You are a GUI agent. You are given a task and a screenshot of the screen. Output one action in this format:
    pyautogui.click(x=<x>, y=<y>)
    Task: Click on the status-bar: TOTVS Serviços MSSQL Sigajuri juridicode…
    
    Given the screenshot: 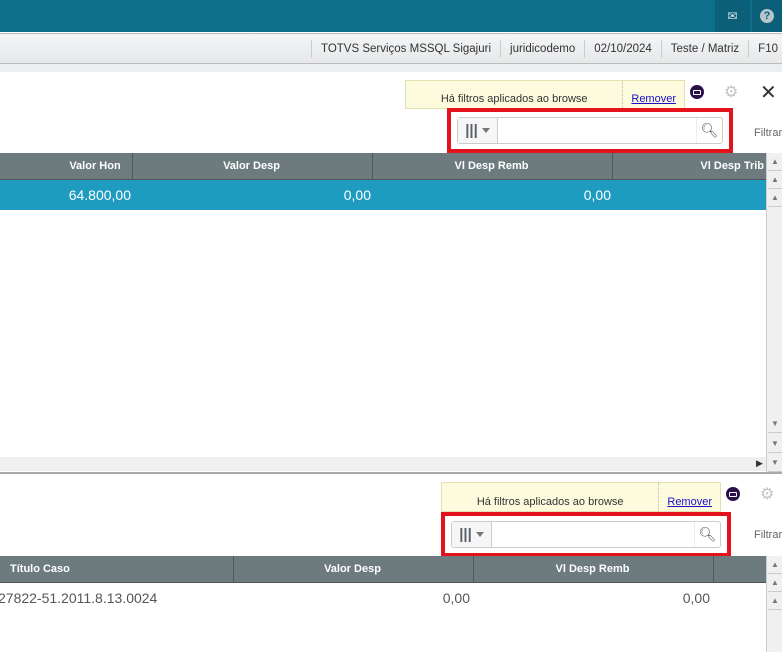 What is the action you would take?
    pyautogui.click(x=391, y=48)
    